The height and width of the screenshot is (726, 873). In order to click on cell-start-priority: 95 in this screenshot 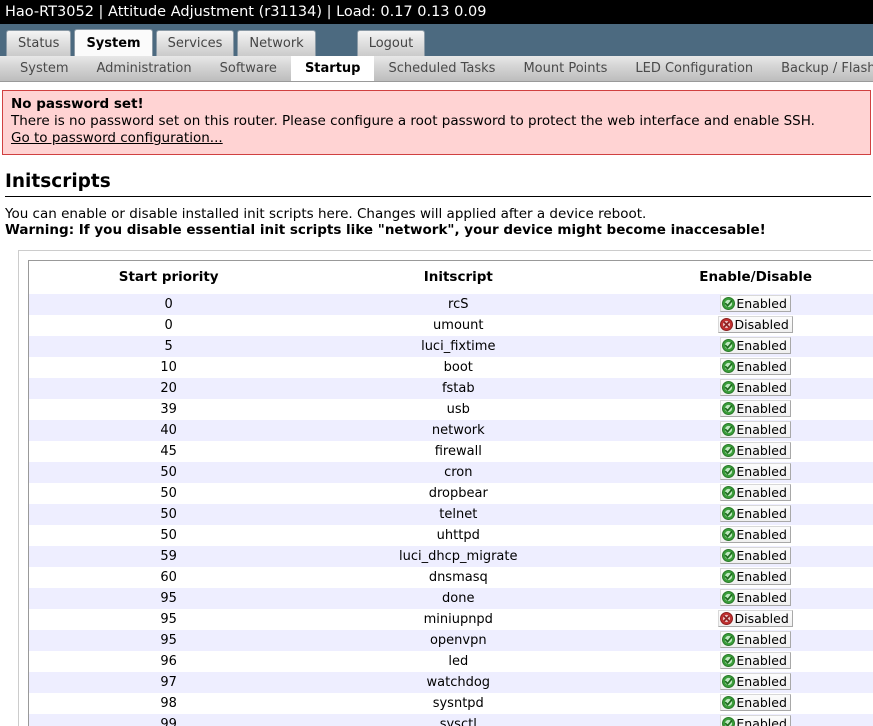, I will do `click(168, 640)`.